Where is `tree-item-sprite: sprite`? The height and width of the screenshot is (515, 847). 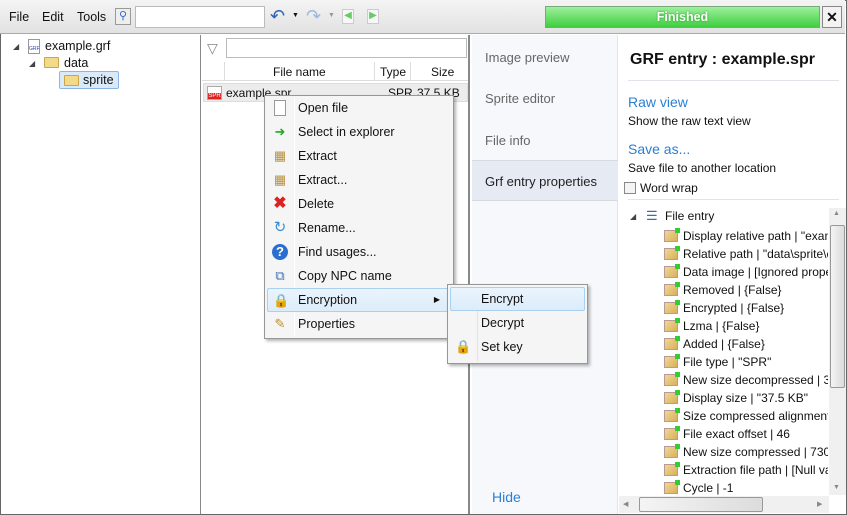
tree-item-sprite: sprite is located at coordinates (89, 80).